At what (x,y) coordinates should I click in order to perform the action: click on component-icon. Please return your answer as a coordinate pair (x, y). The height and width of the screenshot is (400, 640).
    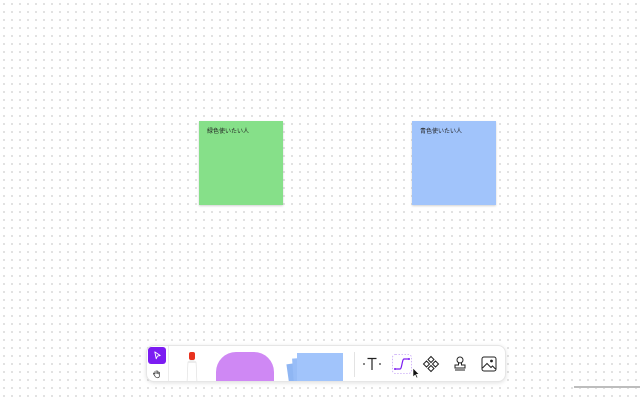
    Looking at the image, I should click on (431, 364).